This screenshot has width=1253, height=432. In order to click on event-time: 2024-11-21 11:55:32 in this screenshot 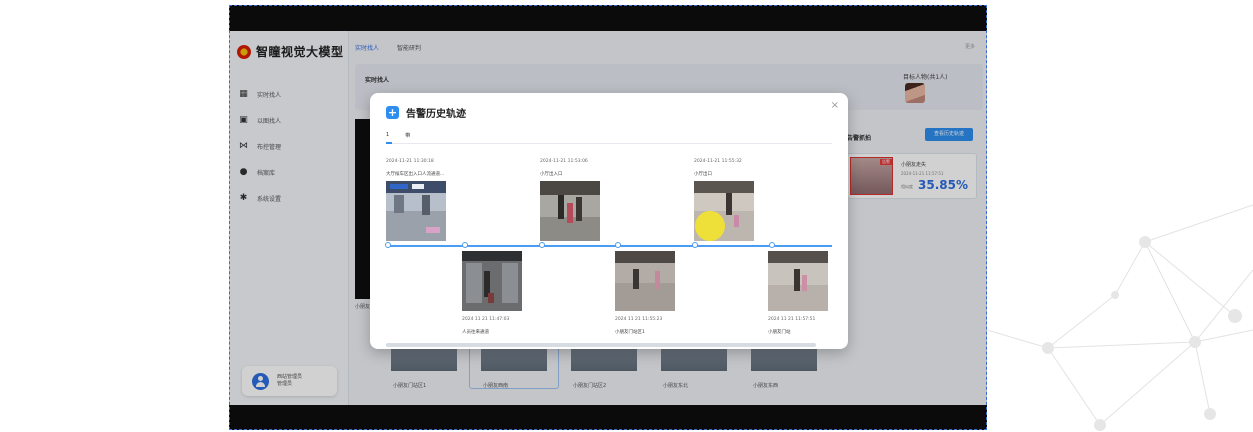, I will do `click(718, 161)`.